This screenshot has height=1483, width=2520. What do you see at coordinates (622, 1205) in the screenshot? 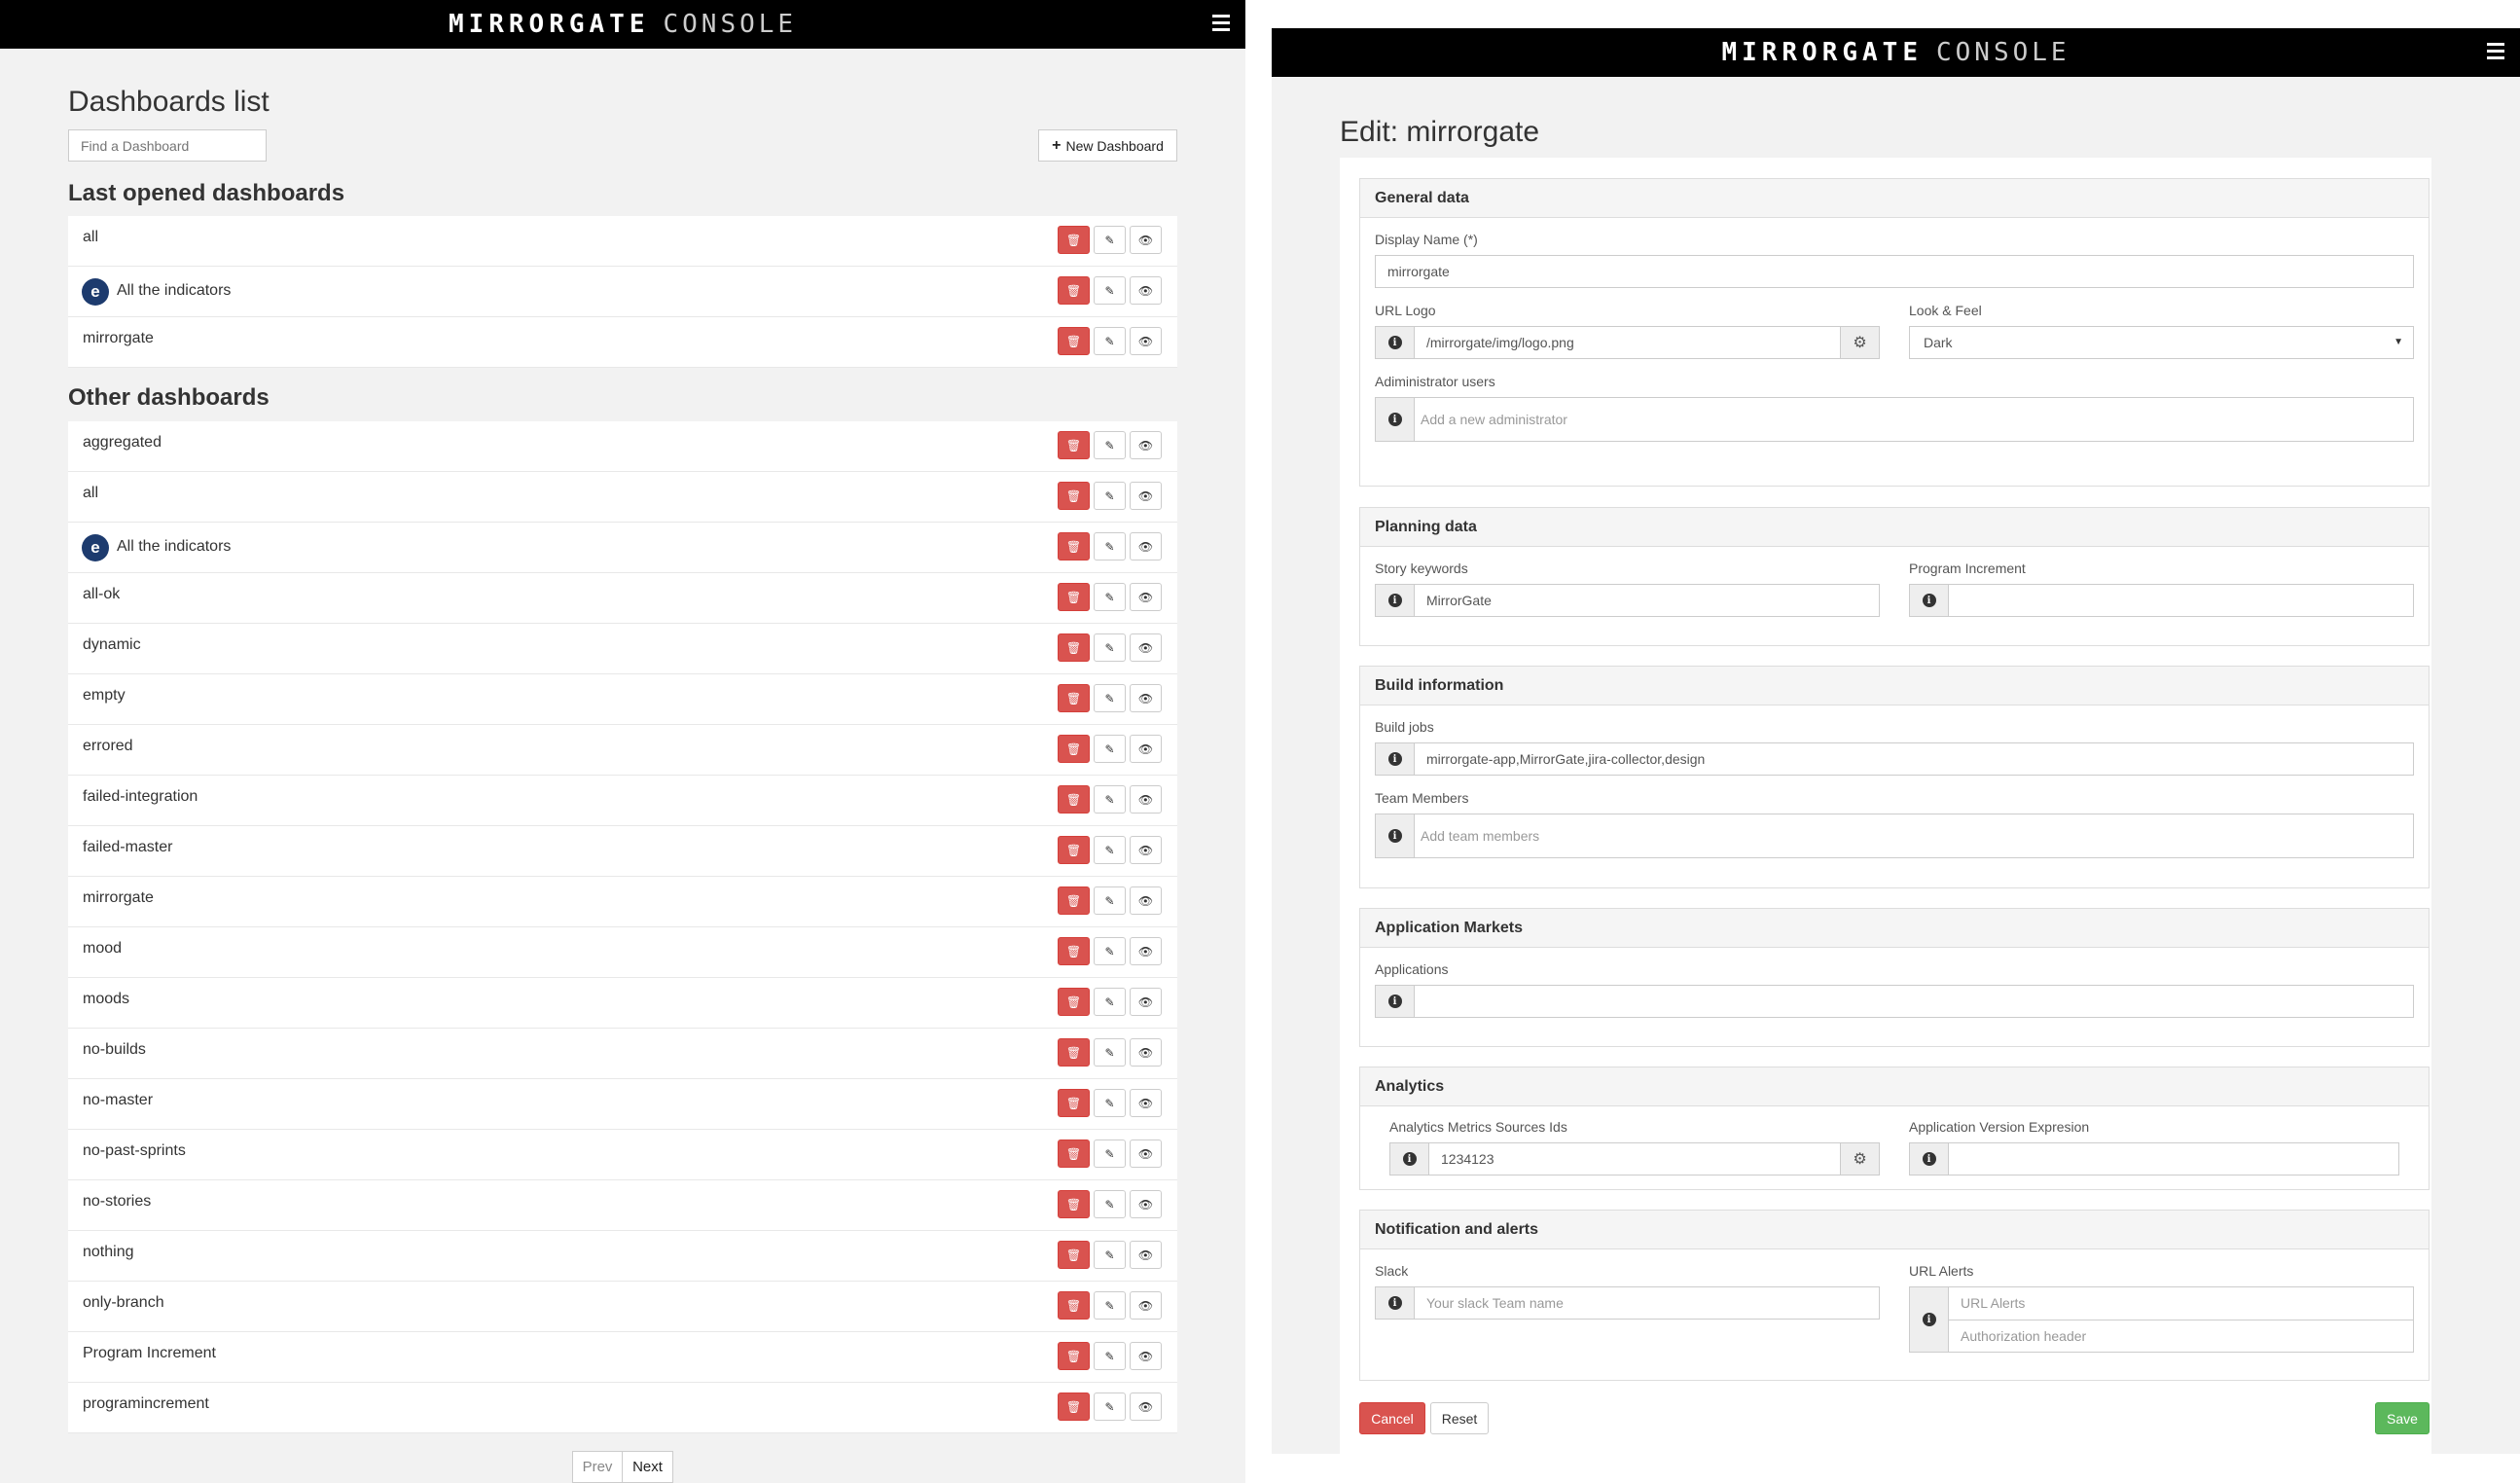
I see `dashboard-row: no-stories 🗑 ✎ 👁` at bounding box center [622, 1205].